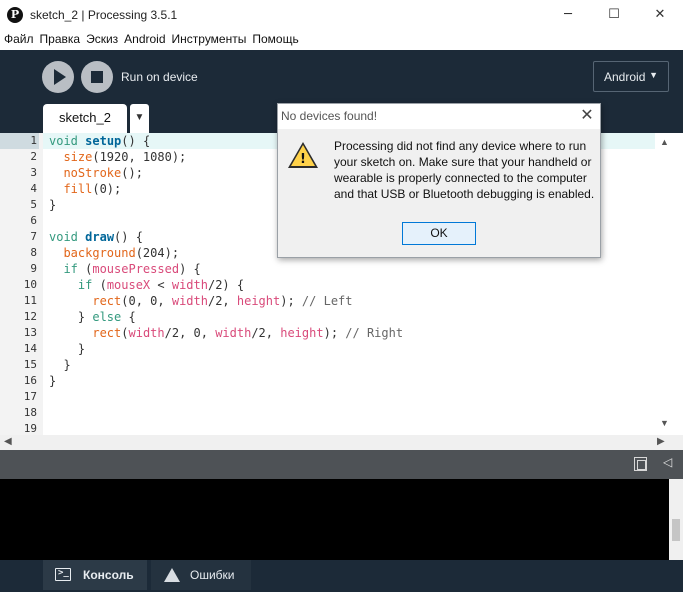 The width and height of the screenshot is (683, 592). Describe the element at coordinates (63, 574) in the screenshot. I see `console-icon: >_` at that location.